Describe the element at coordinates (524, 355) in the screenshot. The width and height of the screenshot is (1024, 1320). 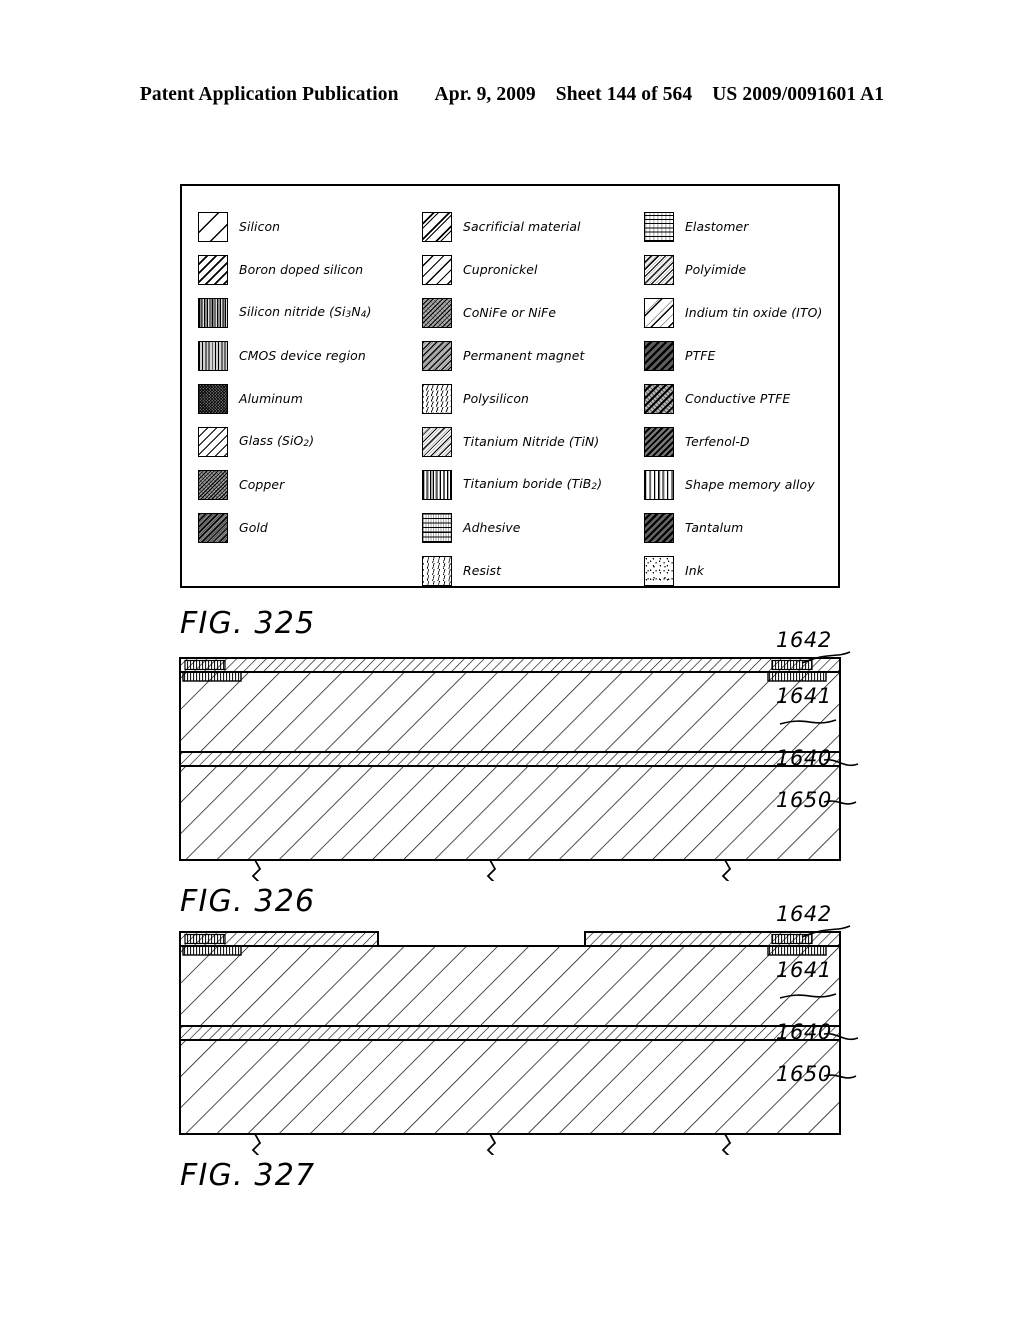
I see `legend-item-label: Permanent magnet` at that location.